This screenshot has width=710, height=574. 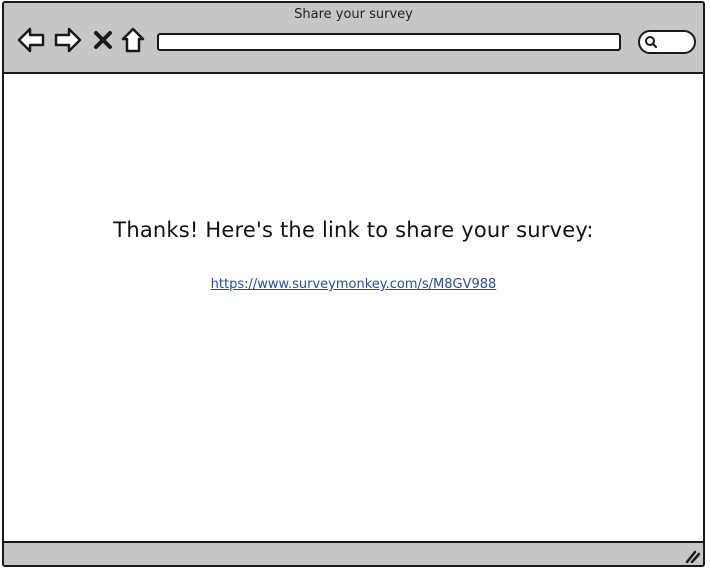 I want to click on forward-button, so click(x=68, y=40).